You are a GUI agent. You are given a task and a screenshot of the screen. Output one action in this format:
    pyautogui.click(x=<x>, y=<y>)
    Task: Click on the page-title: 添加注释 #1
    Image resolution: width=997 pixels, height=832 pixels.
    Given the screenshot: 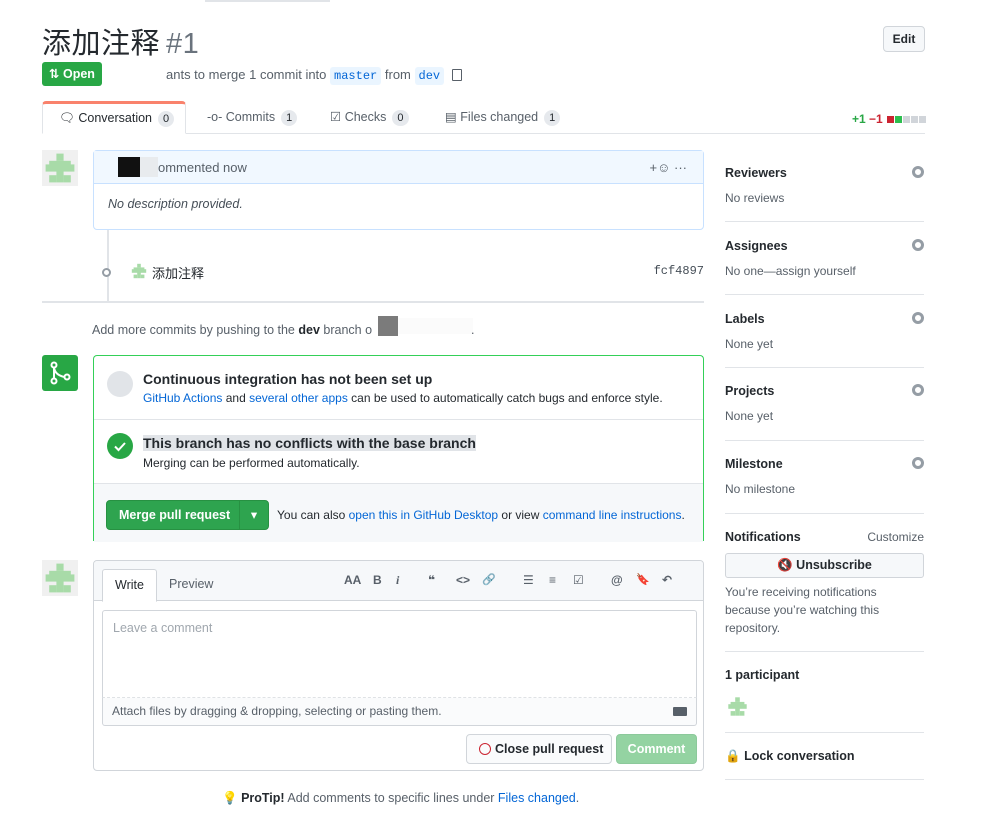 What is the action you would take?
    pyautogui.click(x=120, y=41)
    